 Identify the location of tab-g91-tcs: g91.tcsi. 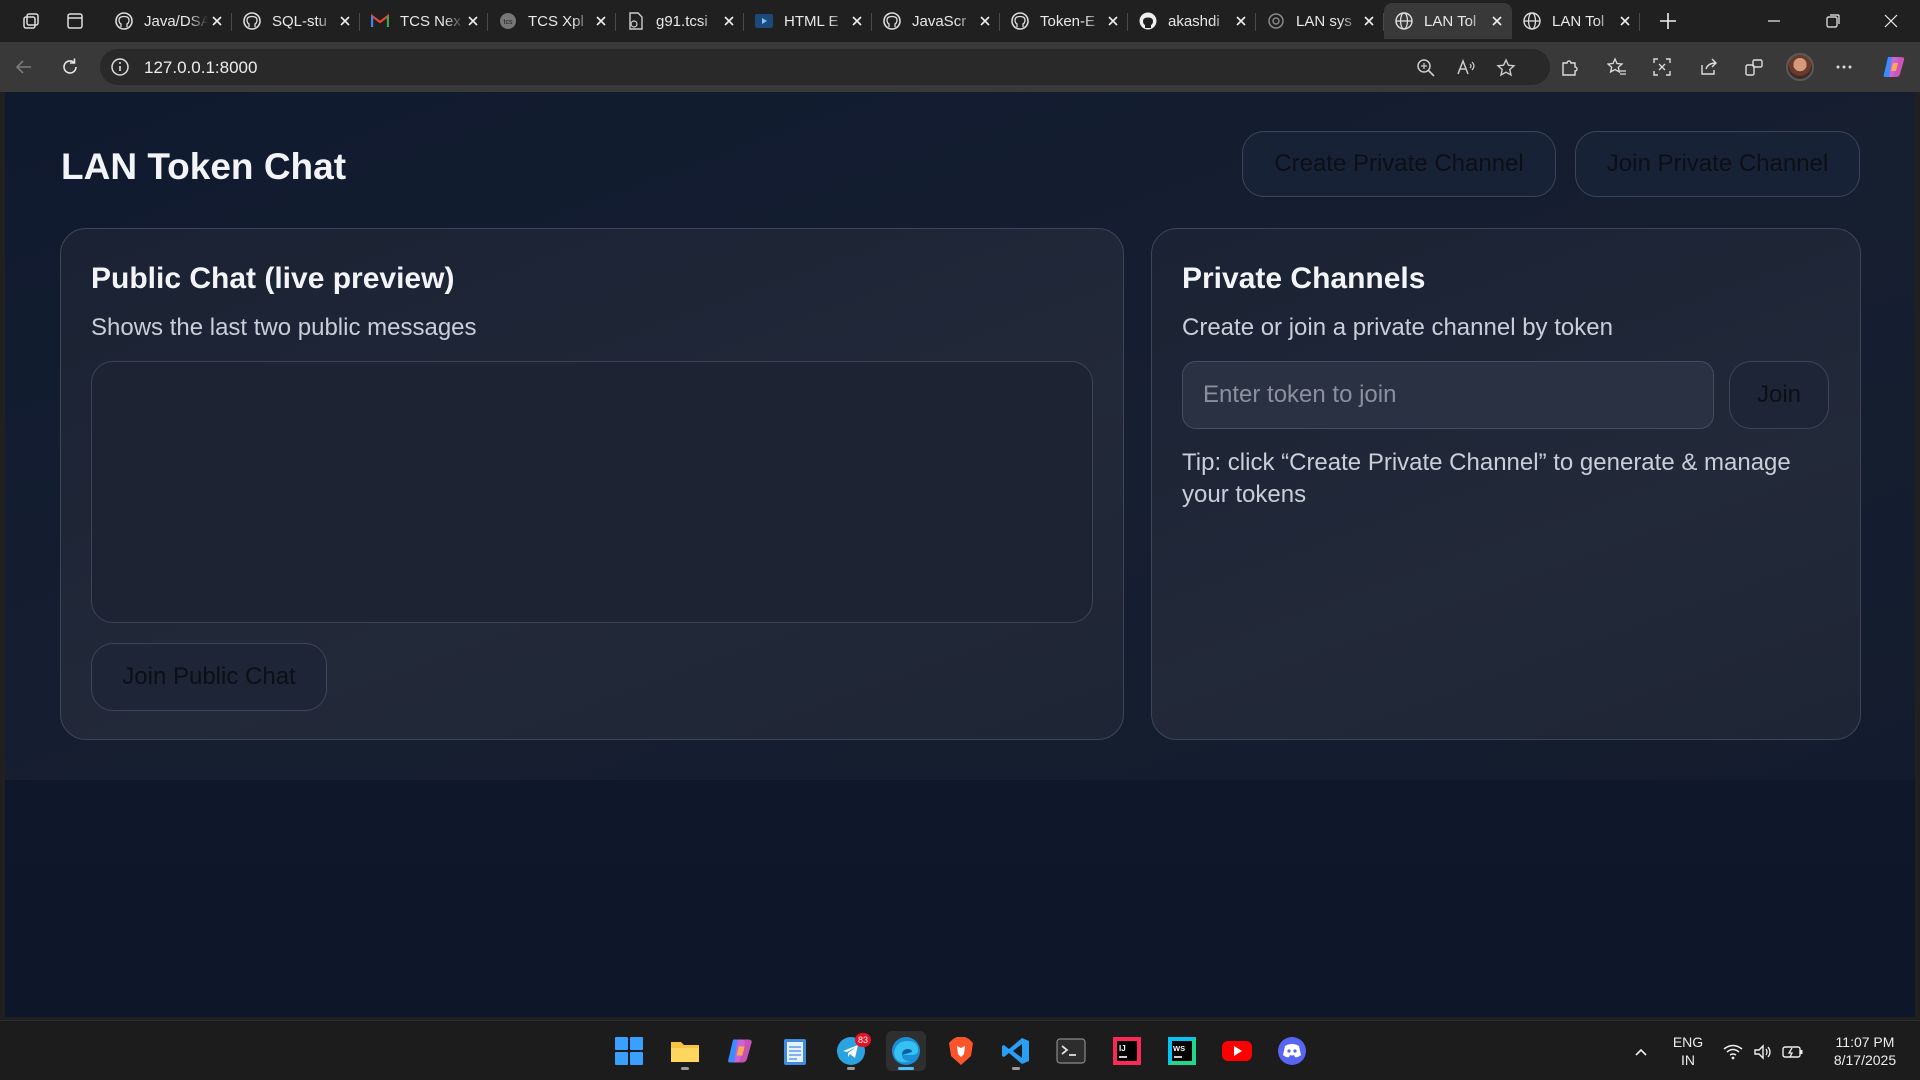
(680, 21).